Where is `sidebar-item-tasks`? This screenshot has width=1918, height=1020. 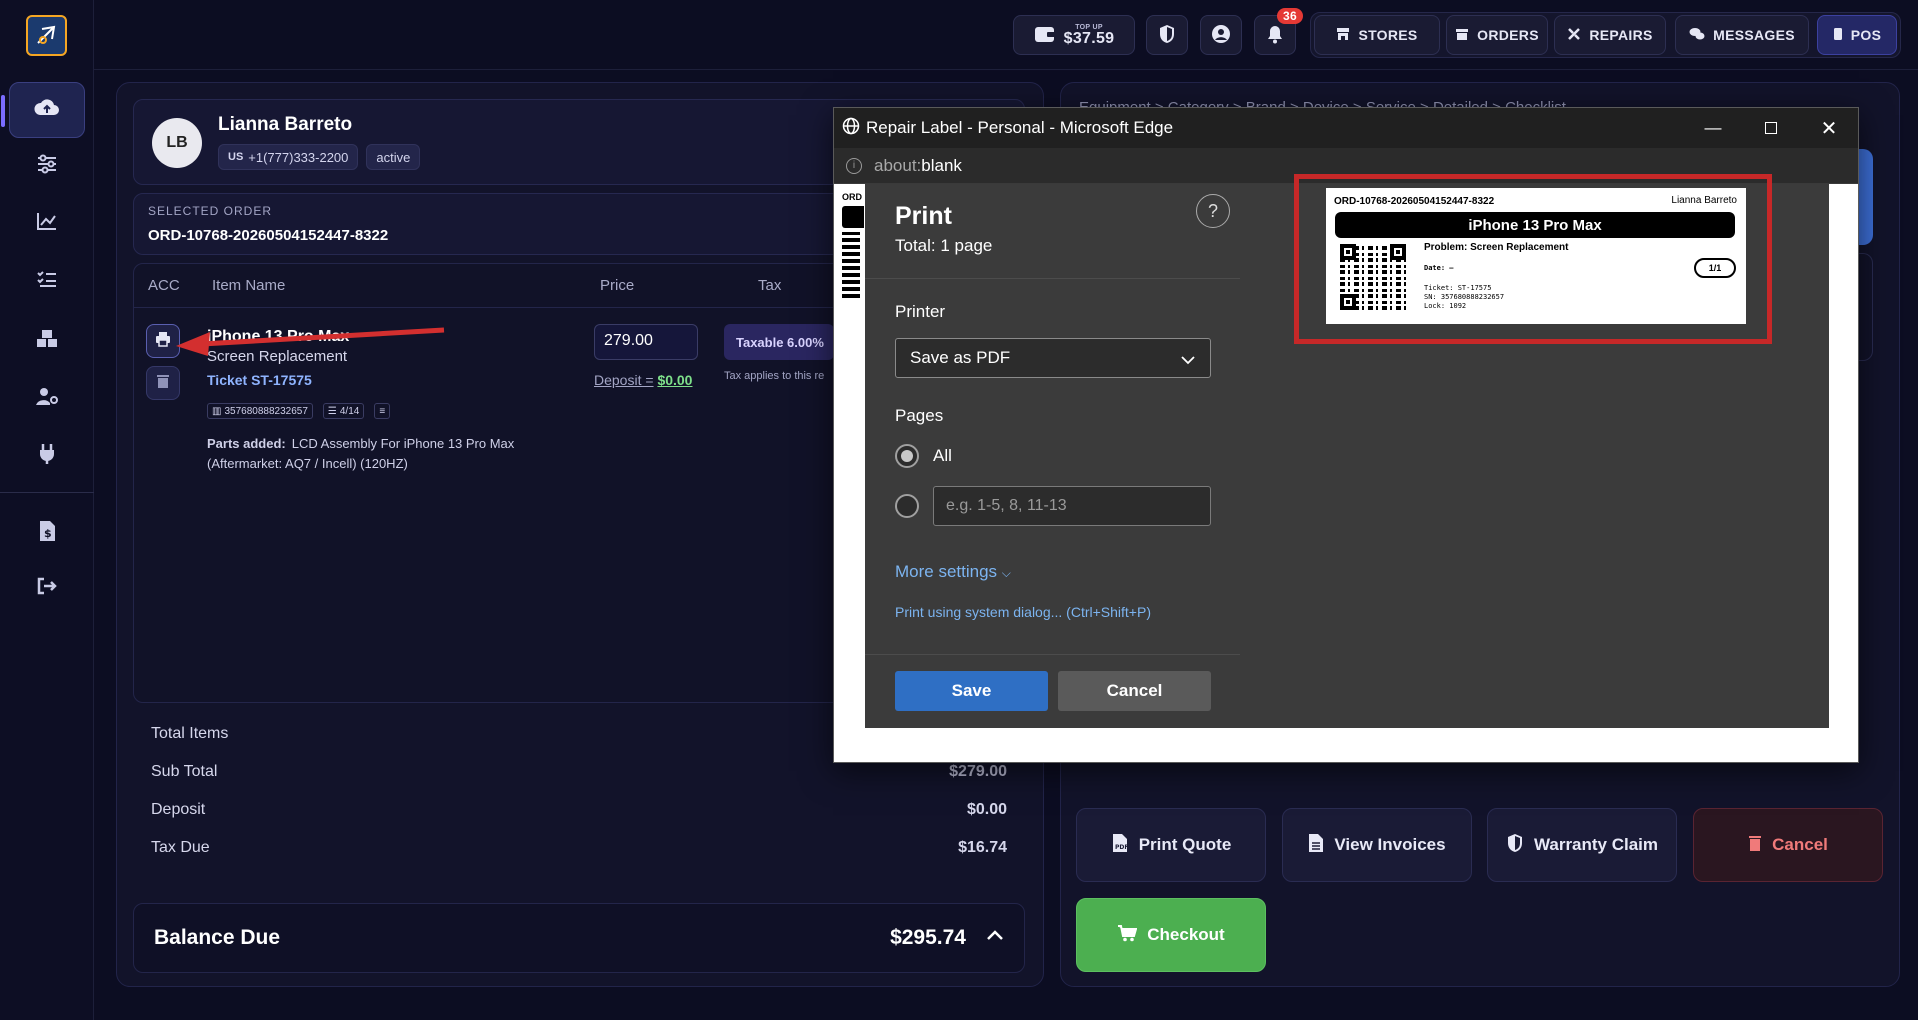
sidebar-item-tasks is located at coordinates (47, 281).